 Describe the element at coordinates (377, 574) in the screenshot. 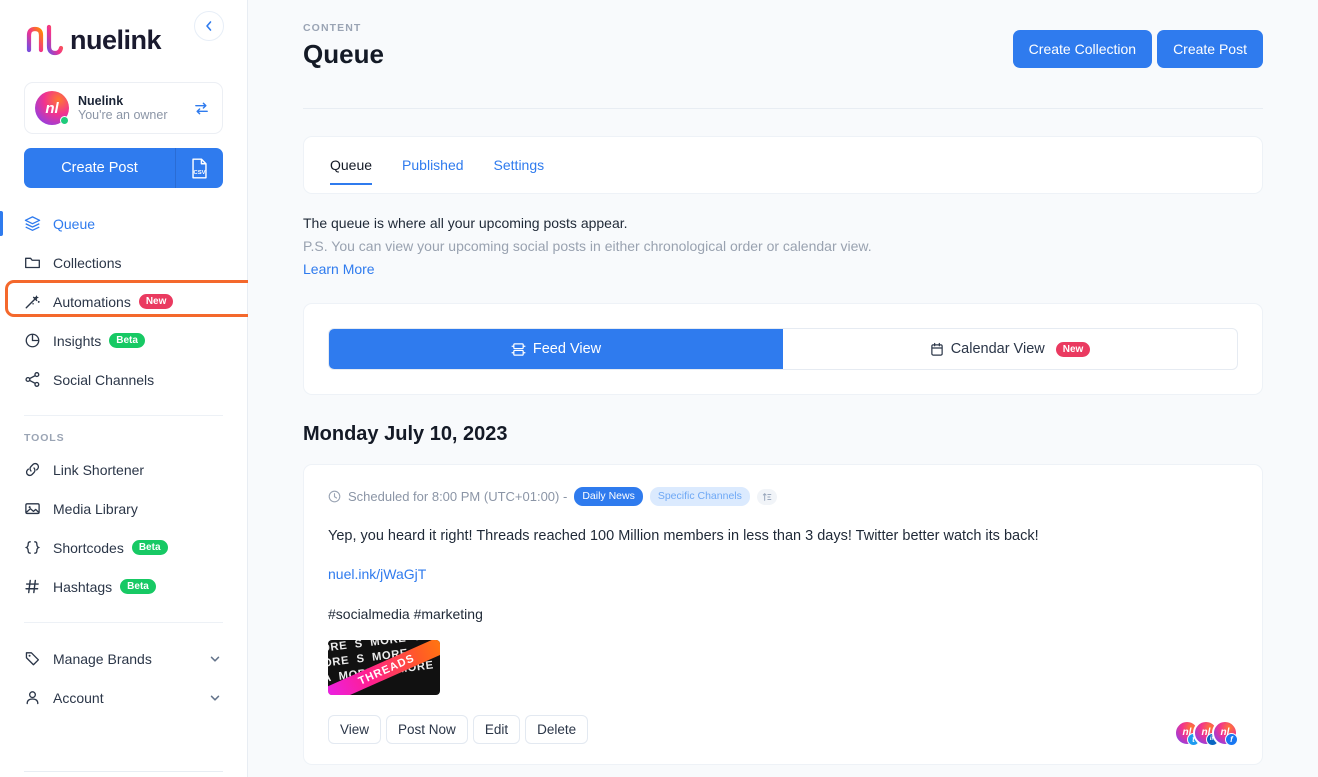

I see `post-short-link: nuel.ink/jWaGjT` at that location.